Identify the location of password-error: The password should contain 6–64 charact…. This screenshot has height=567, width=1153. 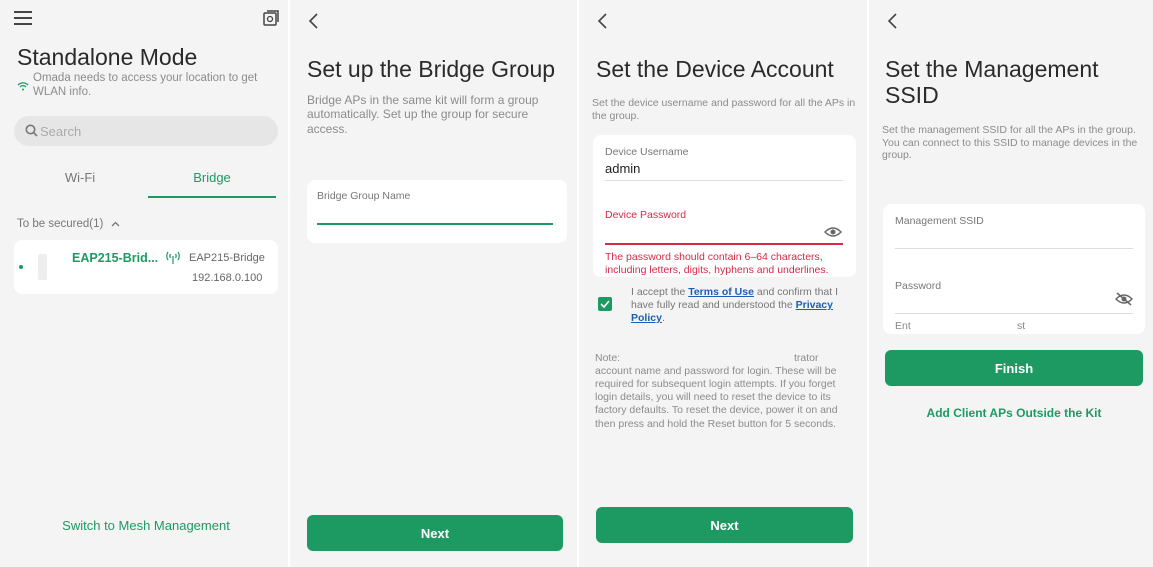
(717, 264).